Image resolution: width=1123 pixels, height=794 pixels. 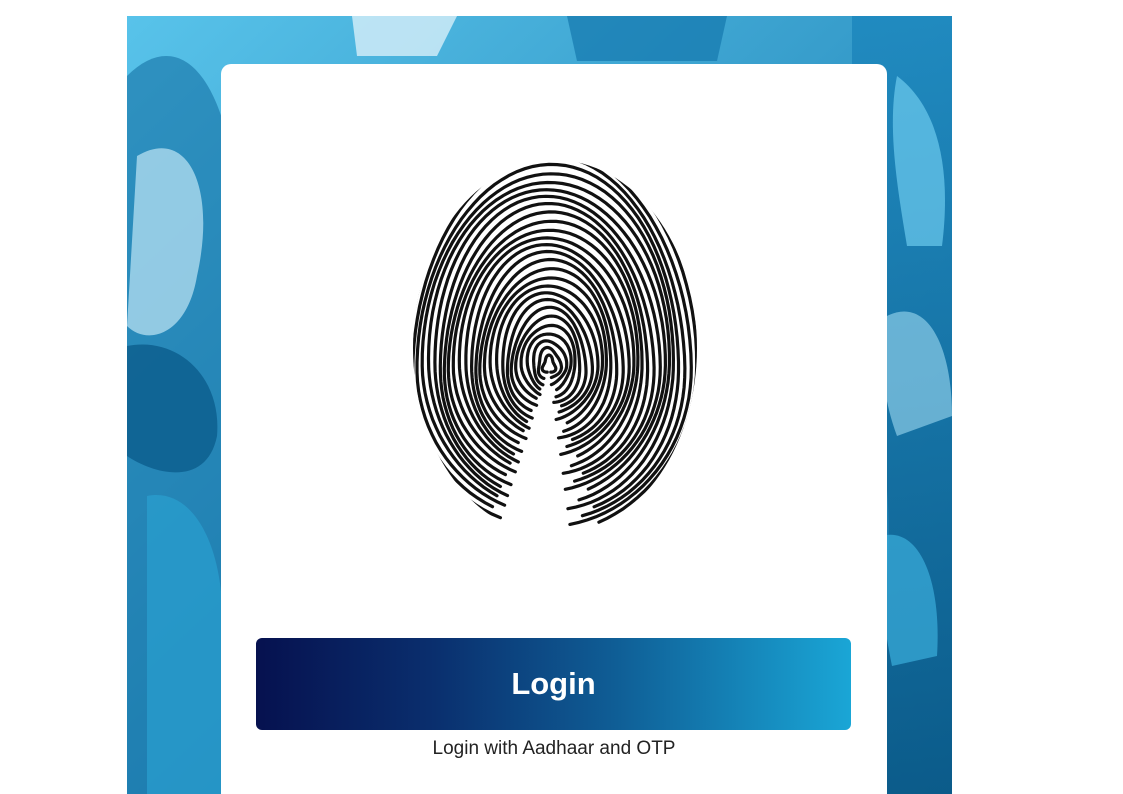 I want to click on login-button: Login, so click(x=553, y=684).